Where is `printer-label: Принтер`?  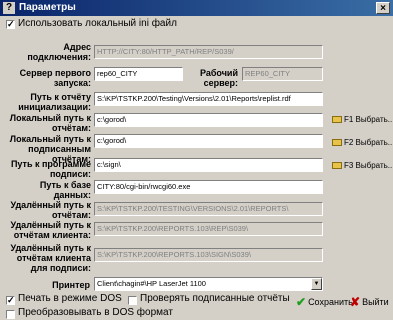 printer-label: Принтер is located at coordinates (71, 285).